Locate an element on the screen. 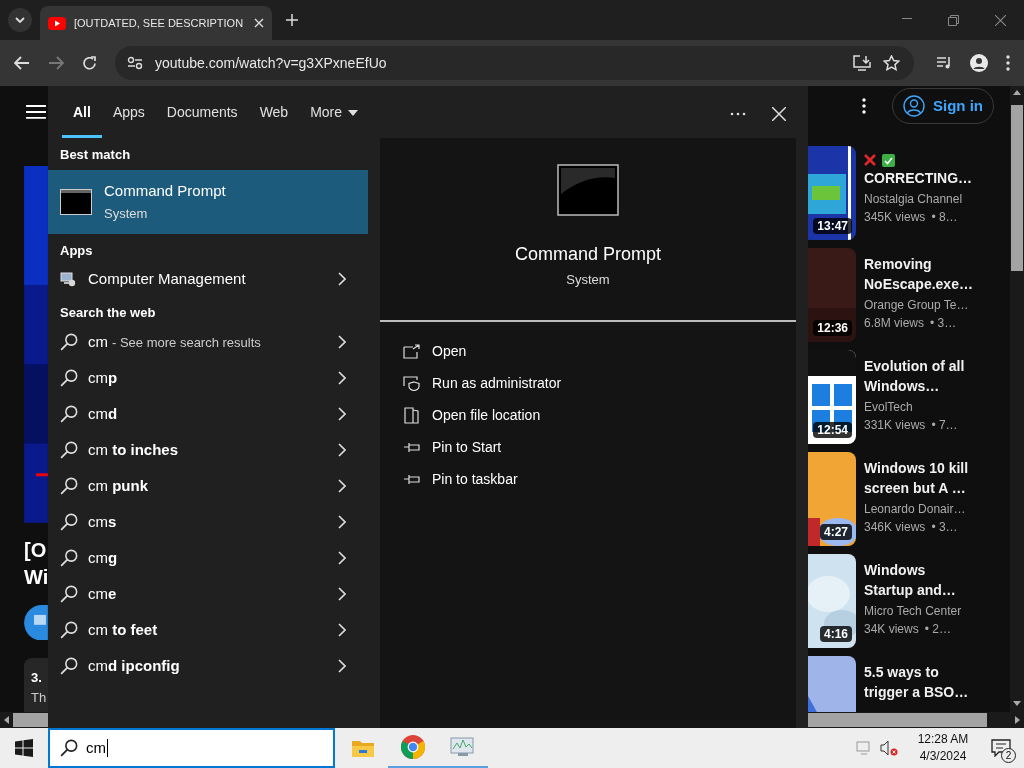 The image size is (1024, 768). muted-speaker-icon is located at coordinates (889, 748).